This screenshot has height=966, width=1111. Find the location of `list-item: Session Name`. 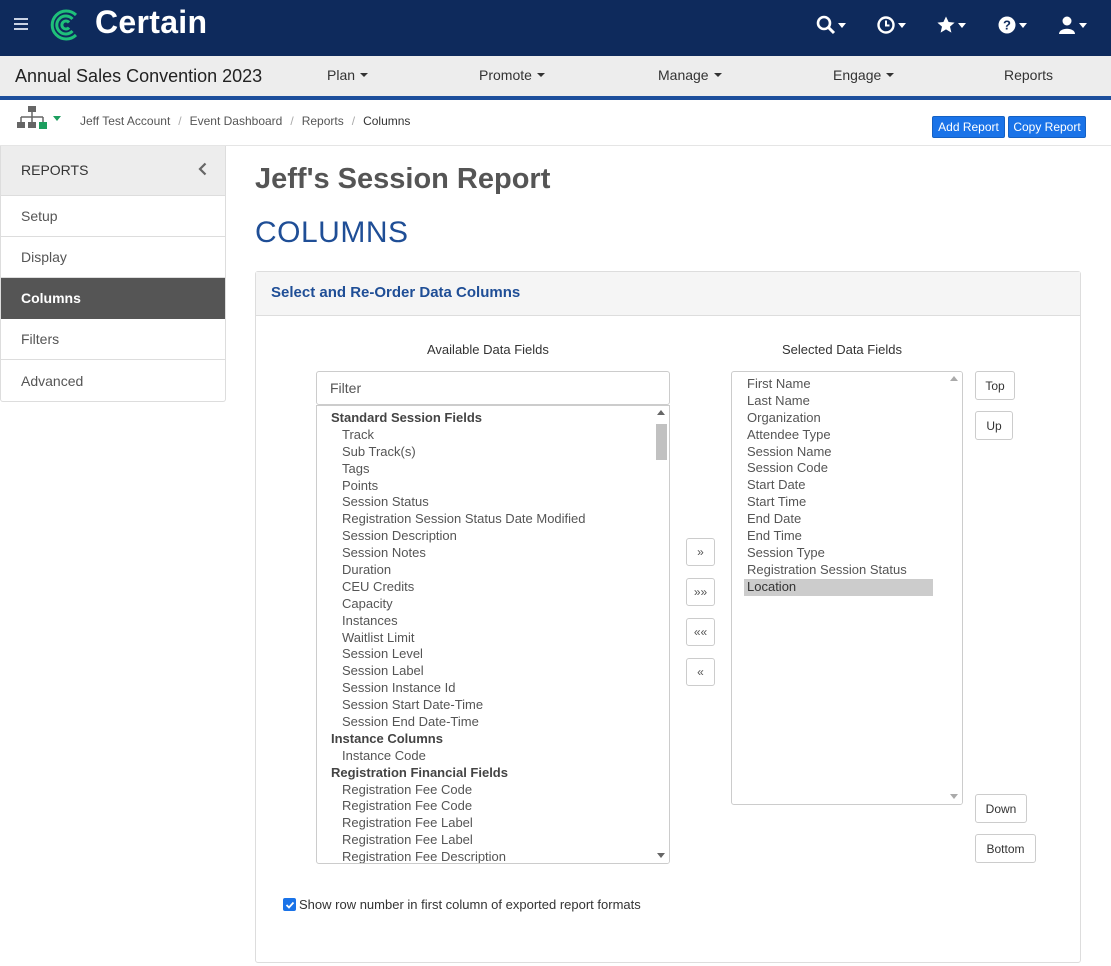

list-item: Session Name is located at coordinates (838, 452).